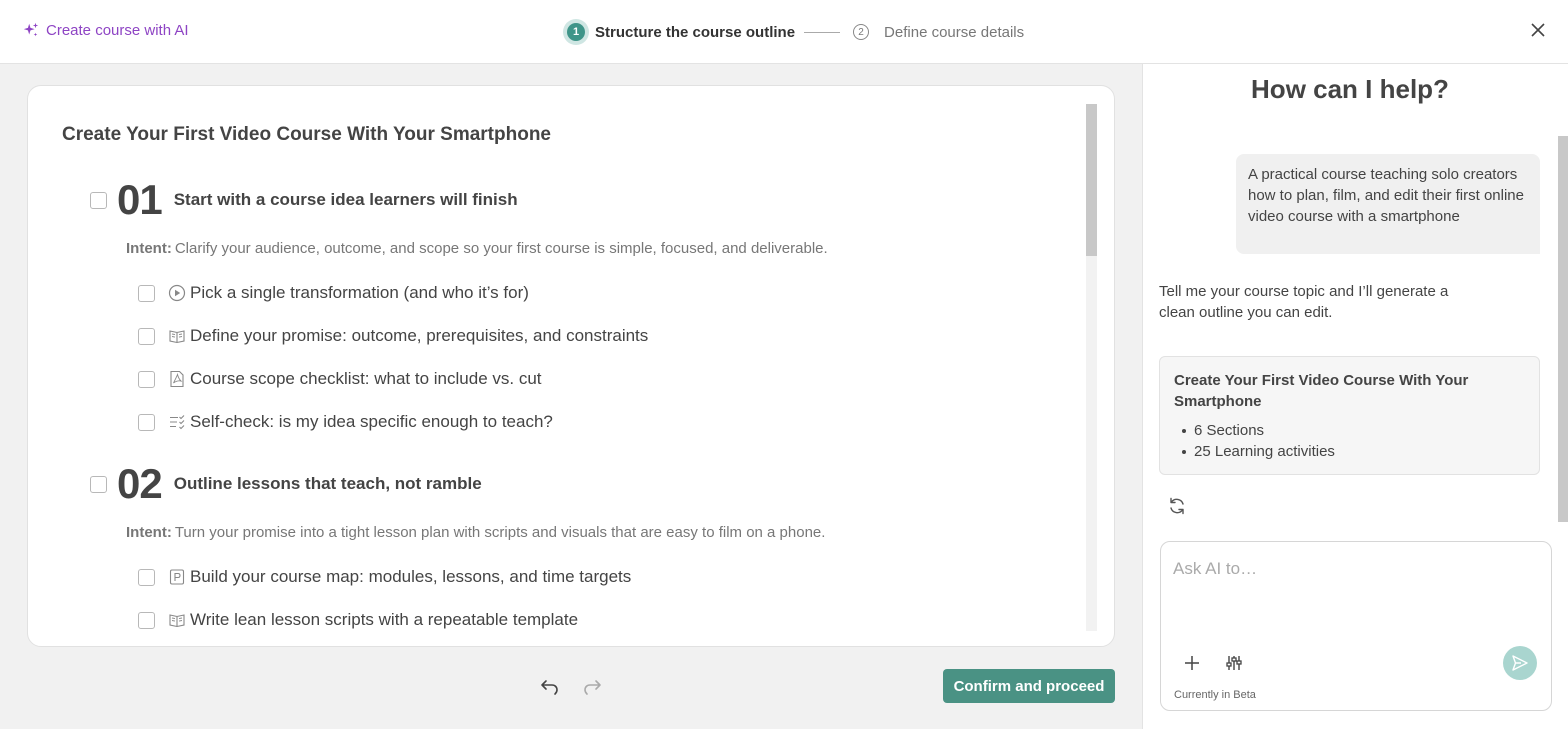 The height and width of the screenshot is (729, 1568). What do you see at coordinates (592, 686) in the screenshot?
I see `redo-icon` at bounding box center [592, 686].